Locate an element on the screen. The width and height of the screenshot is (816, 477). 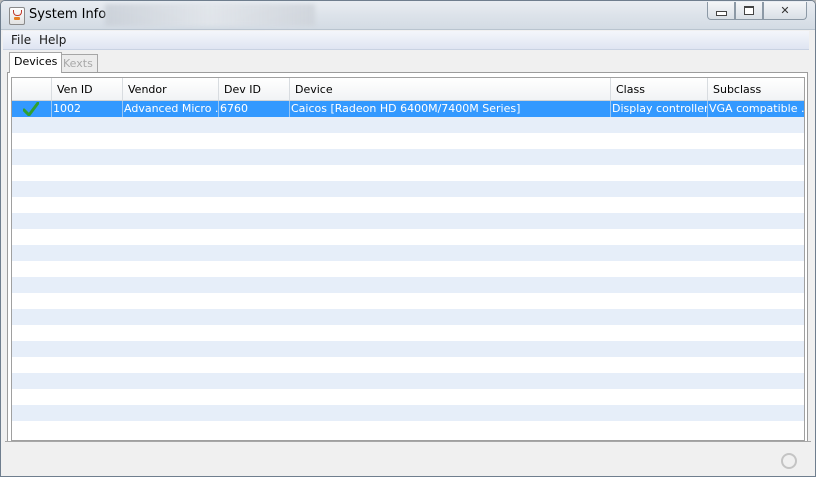
maximize-icon is located at coordinates (749, 10).